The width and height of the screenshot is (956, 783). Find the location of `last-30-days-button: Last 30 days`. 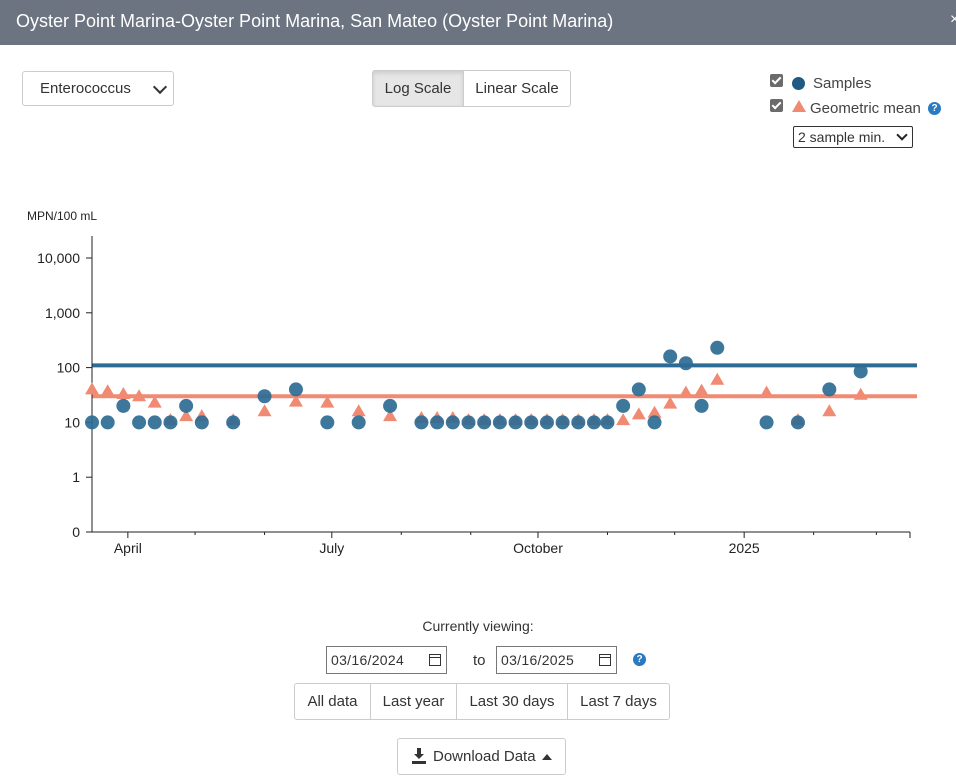

last-30-days-button: Last 30 days is located at coordinates (512, 701).